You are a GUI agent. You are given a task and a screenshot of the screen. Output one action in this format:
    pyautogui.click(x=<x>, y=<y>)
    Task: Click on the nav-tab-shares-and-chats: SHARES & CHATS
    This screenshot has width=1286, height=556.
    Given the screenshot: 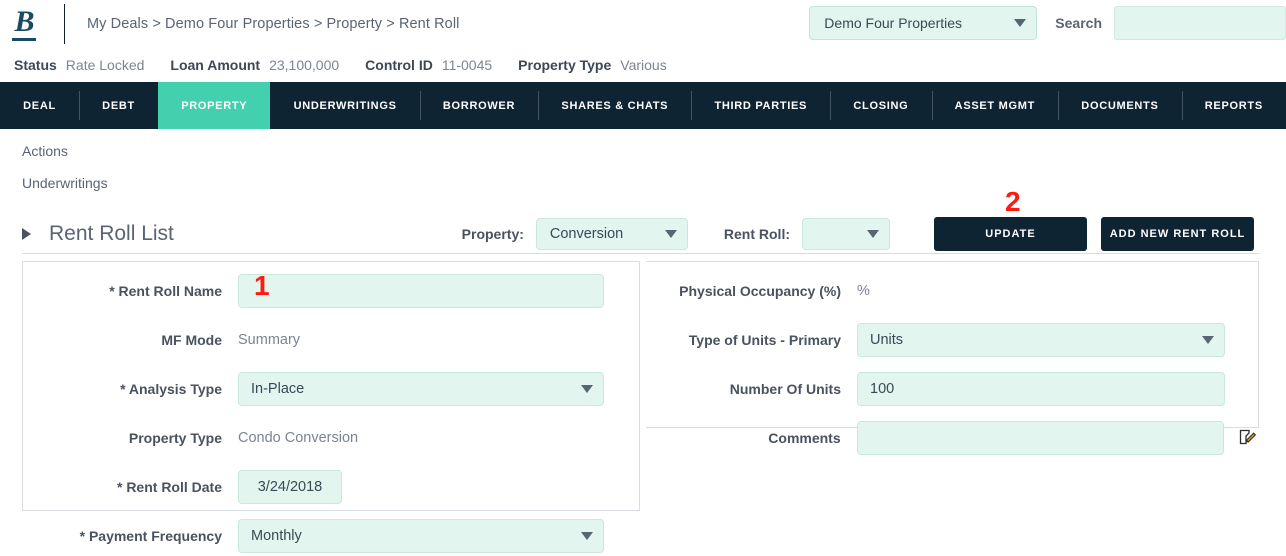 What is the action you would take?
    pyautogui.click(x=614, y=105)
    